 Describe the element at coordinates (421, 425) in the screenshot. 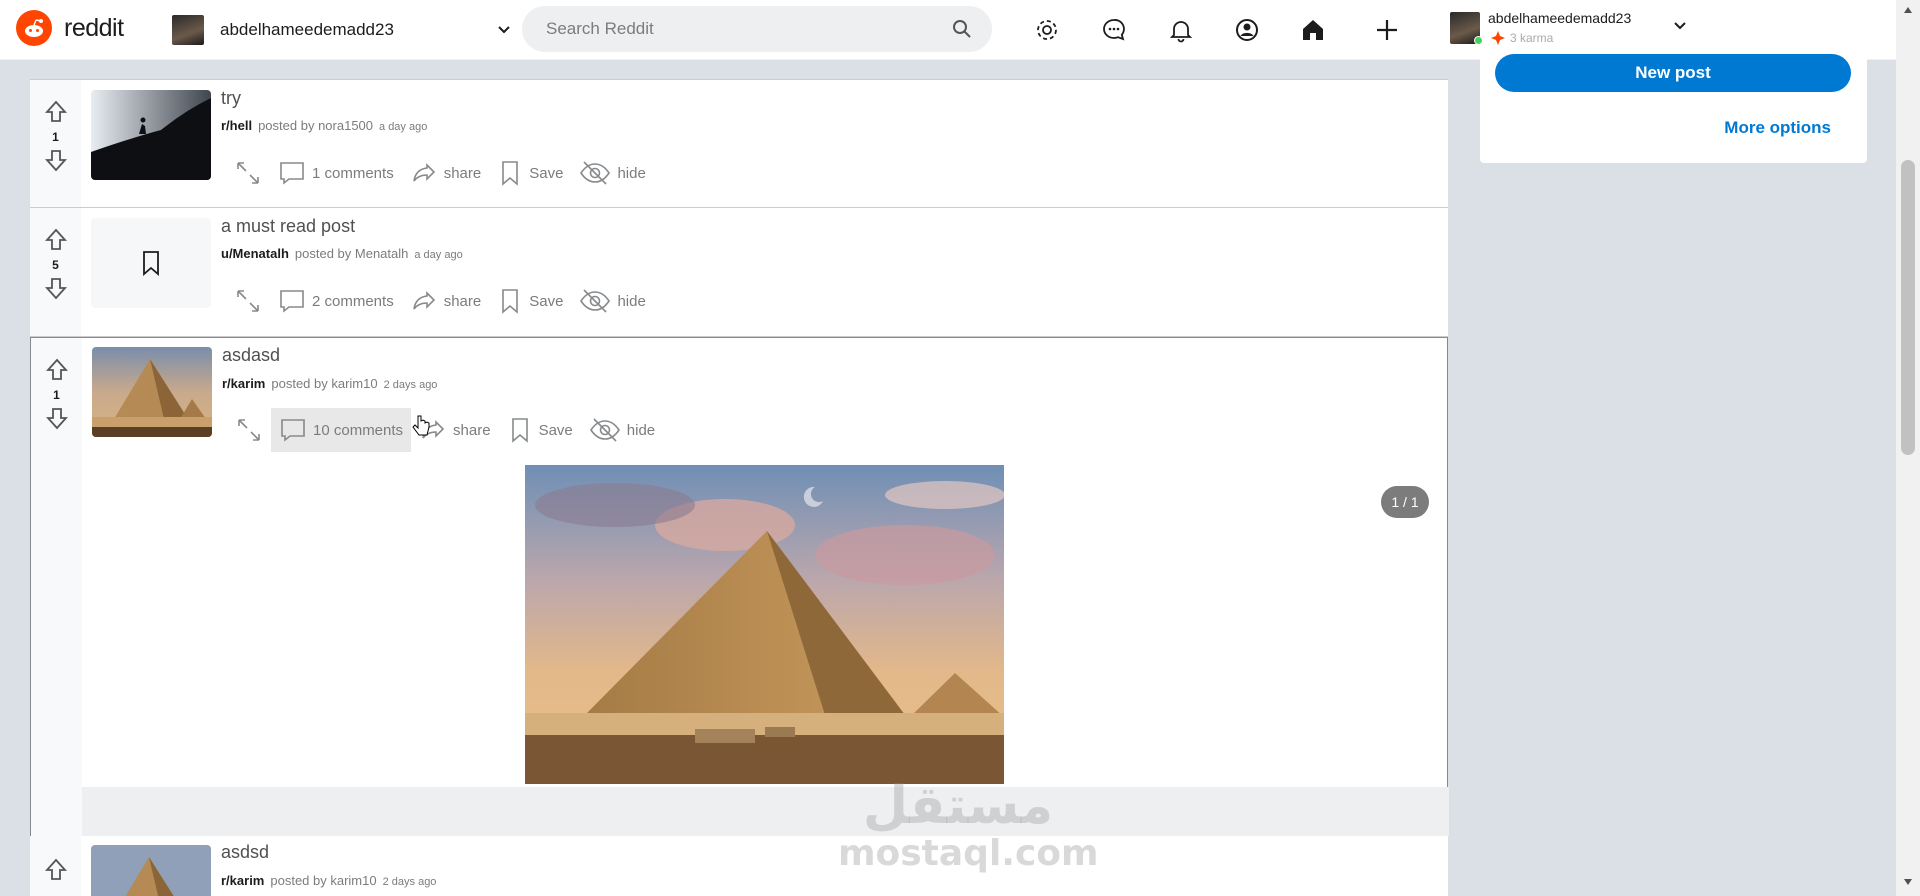

I see `hand-cursor-icon` at that location.